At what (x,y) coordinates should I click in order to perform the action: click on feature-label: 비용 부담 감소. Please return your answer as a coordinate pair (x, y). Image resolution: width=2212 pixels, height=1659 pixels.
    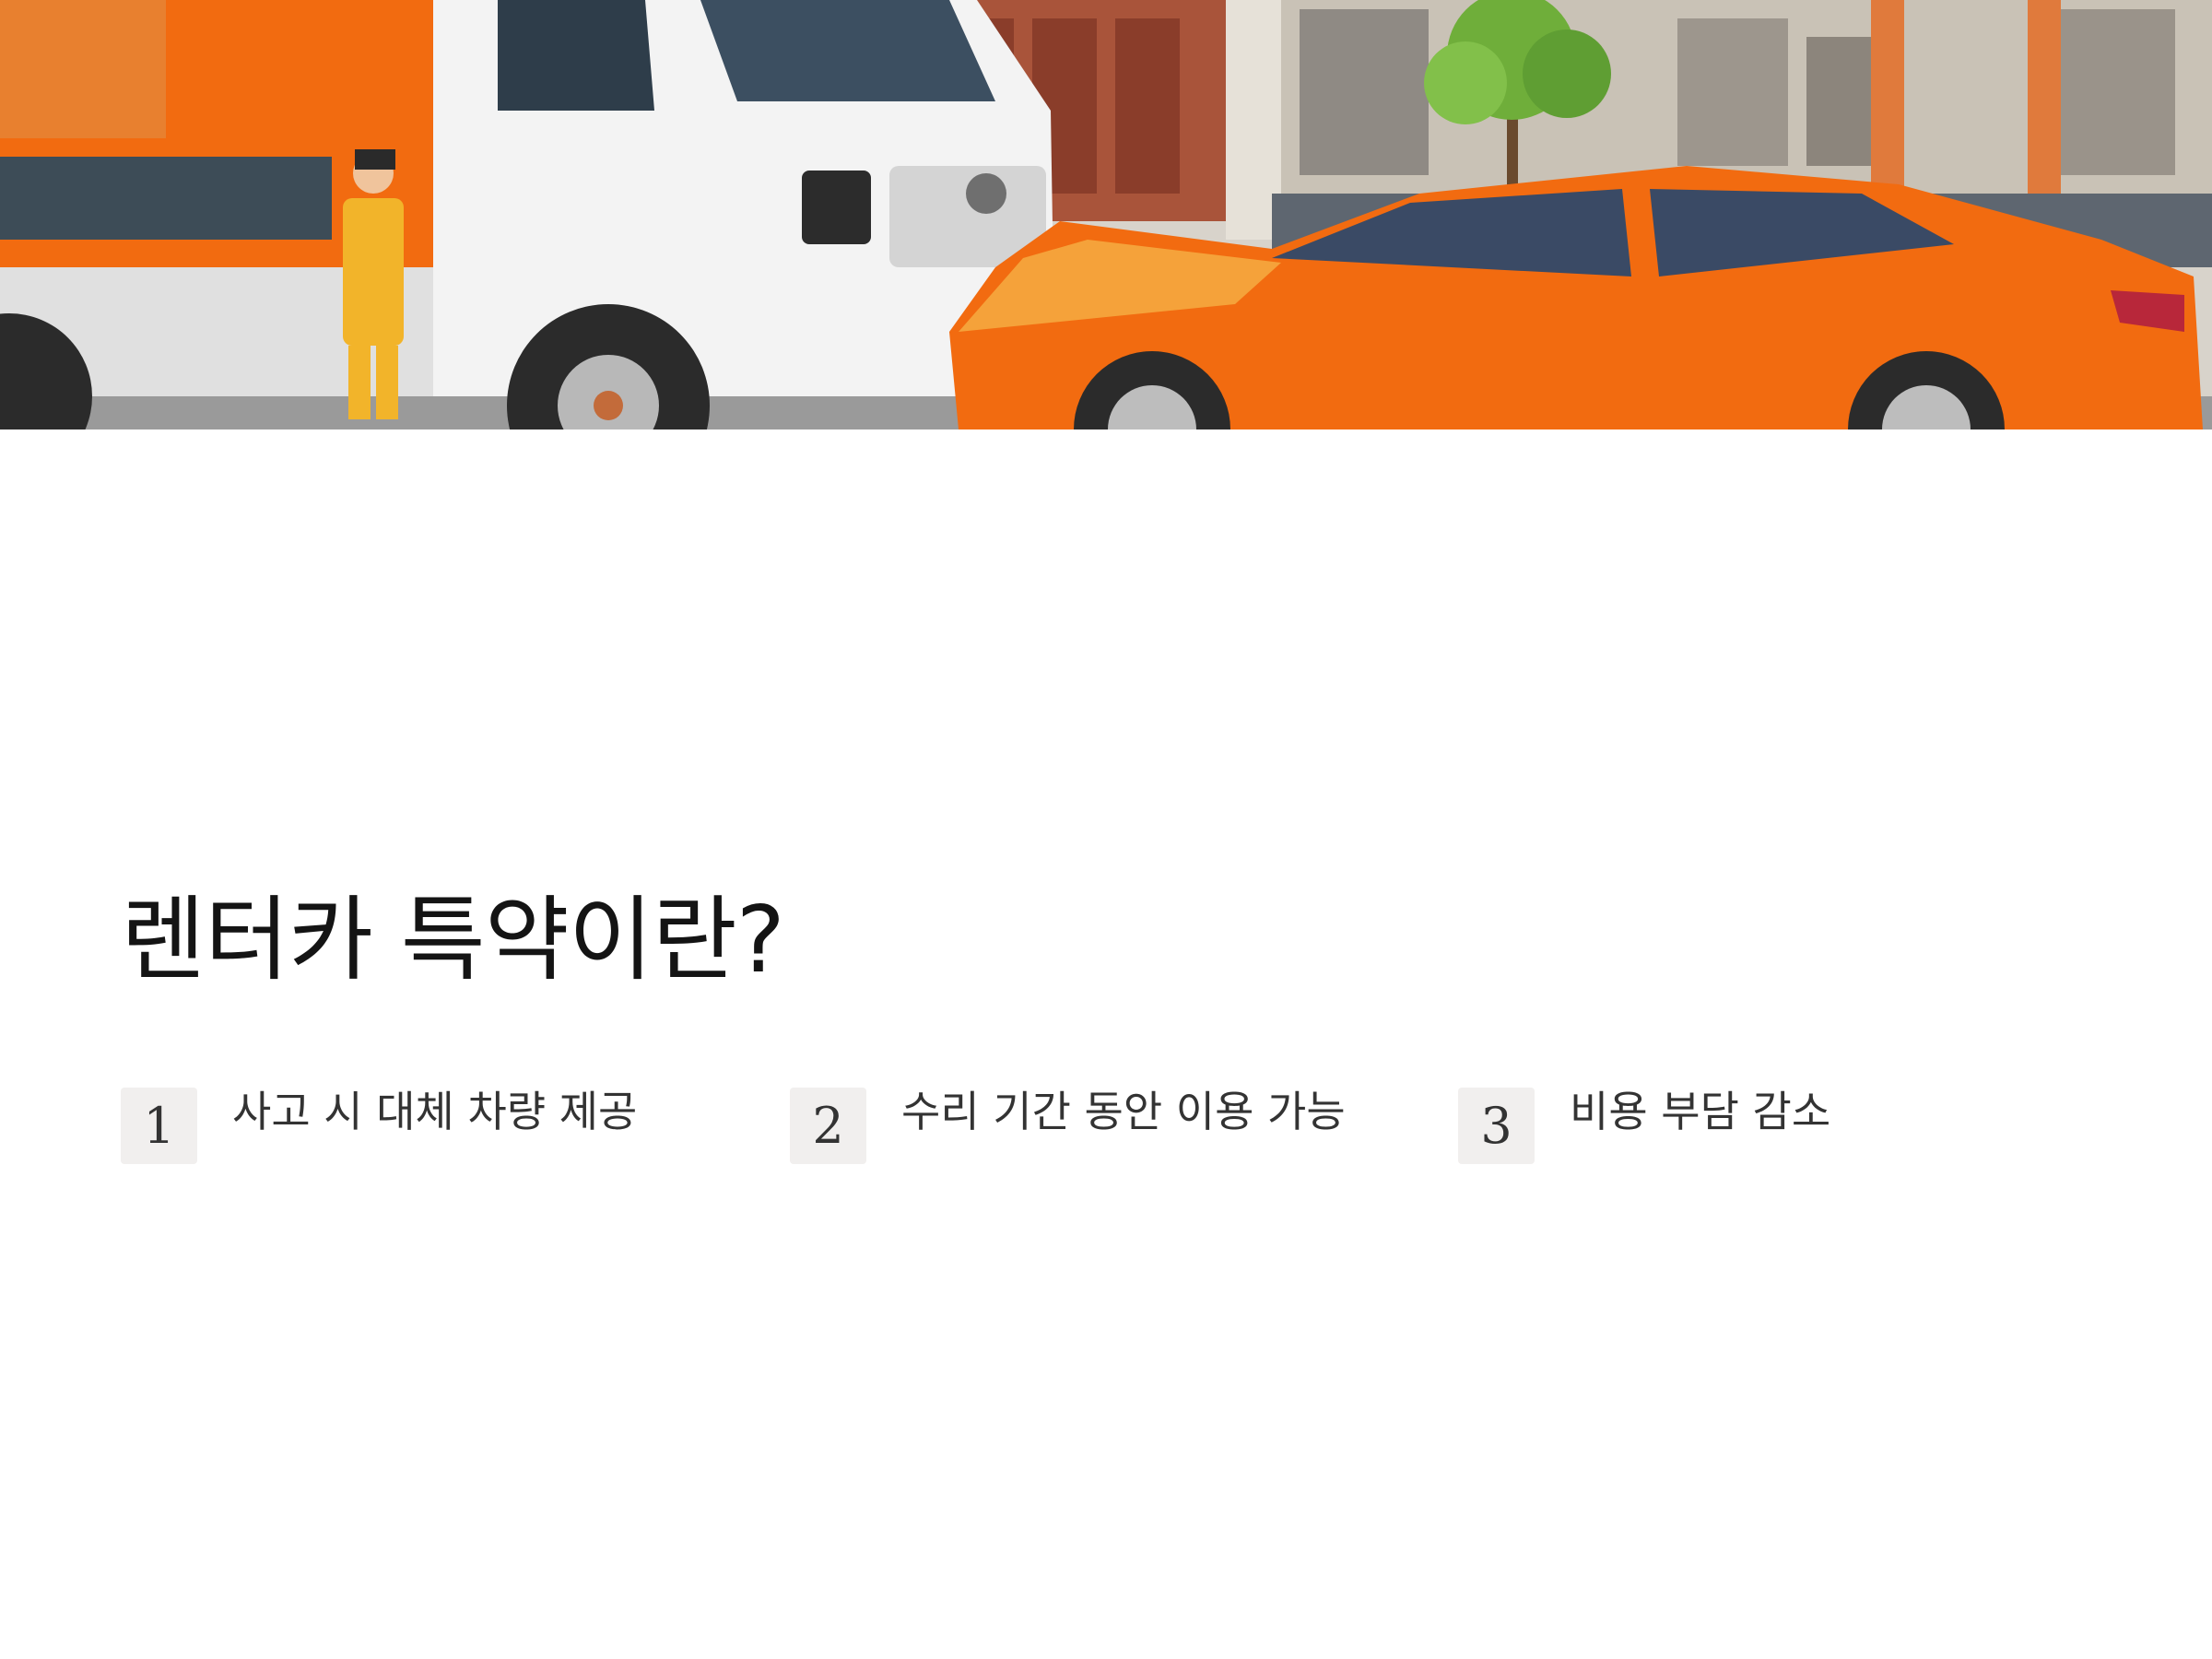
    Looking at the image, I should click on (1700, 1111).